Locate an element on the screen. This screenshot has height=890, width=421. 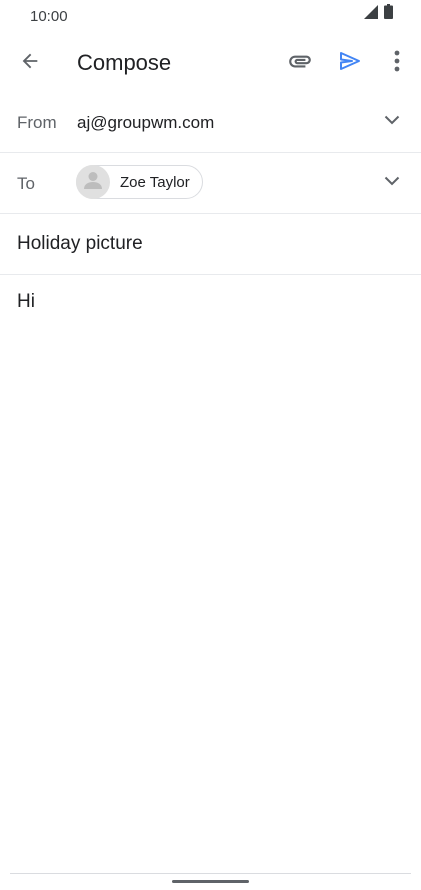
paperclip-icon is located at coordinates (300, 63).